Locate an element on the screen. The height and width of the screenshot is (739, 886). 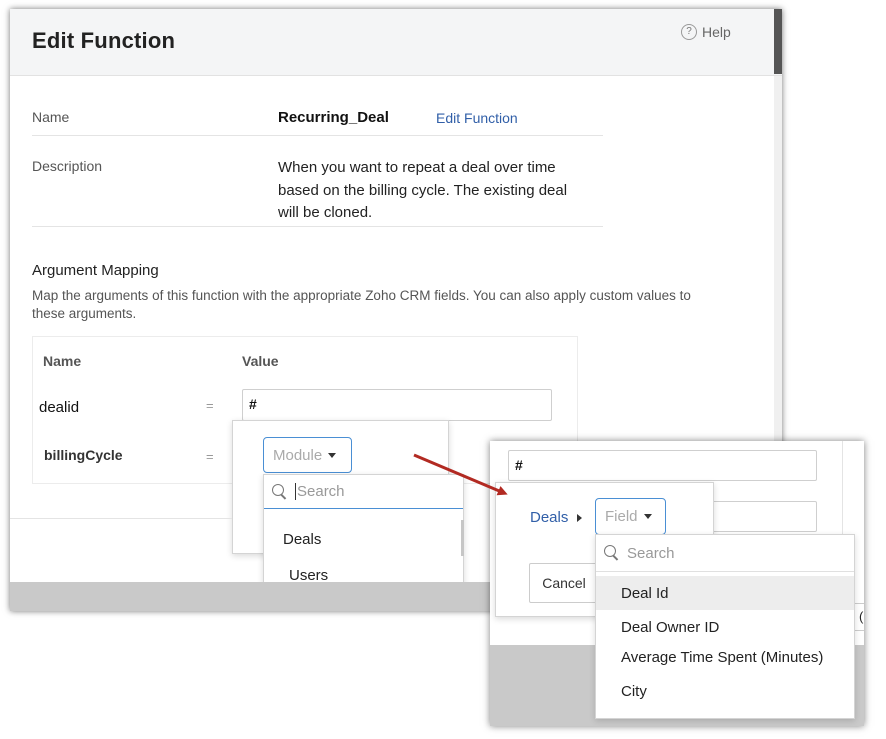
help-link: ? Help is located at coordinates (706, 32).